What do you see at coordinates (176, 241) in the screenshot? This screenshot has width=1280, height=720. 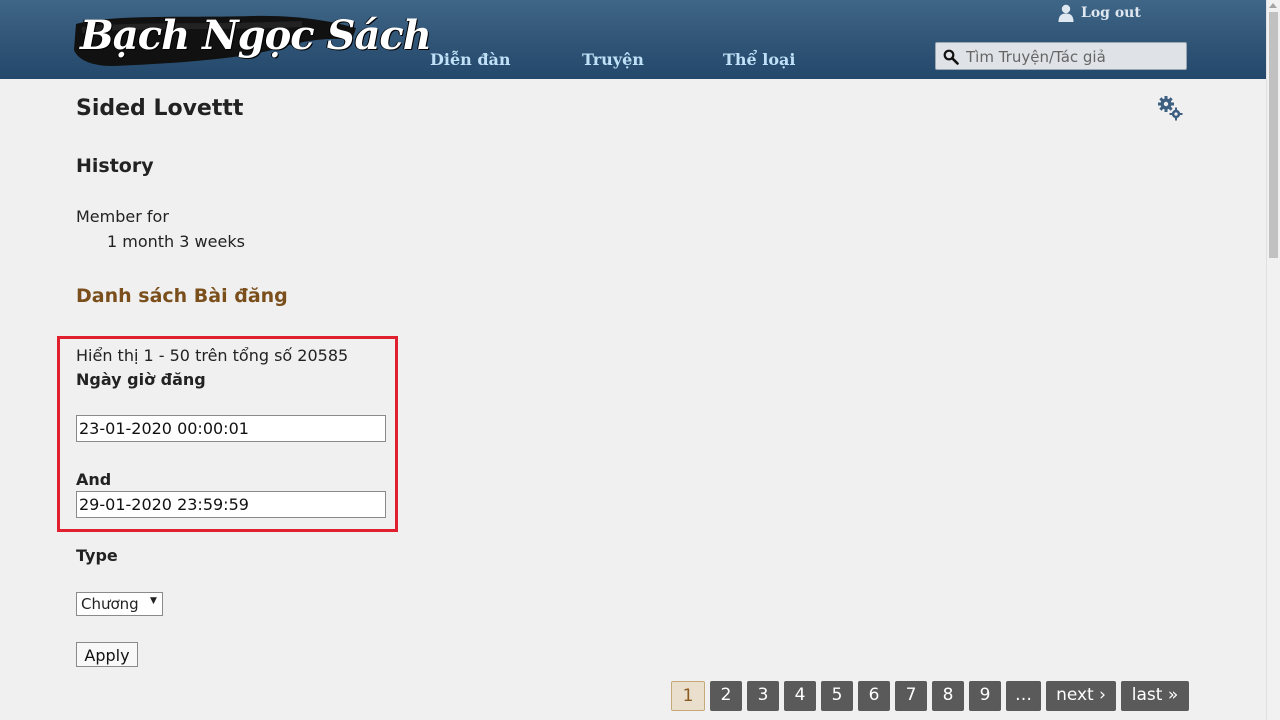 I see `member-for-value: 1 month 3 weeks` at bounding box center [176, 241].